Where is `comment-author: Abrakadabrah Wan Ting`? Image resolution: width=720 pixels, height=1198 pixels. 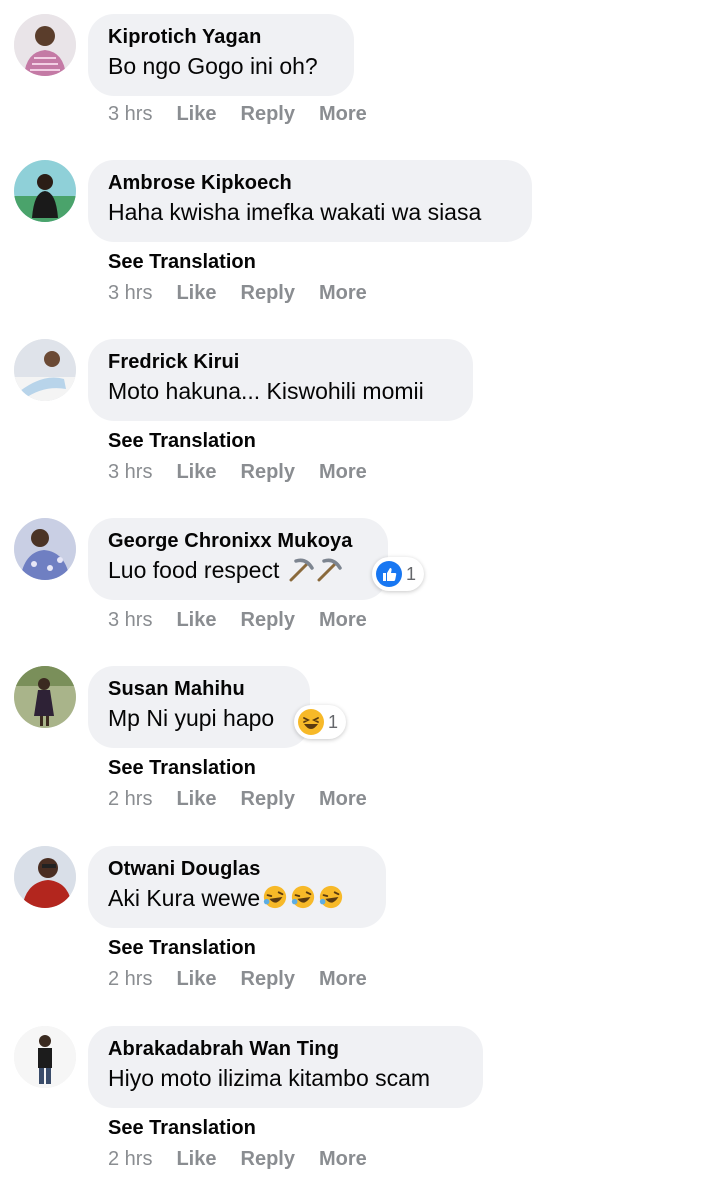
comment-author: Abrakadabrah Wan Ting is located at coordinates (285, 1049).